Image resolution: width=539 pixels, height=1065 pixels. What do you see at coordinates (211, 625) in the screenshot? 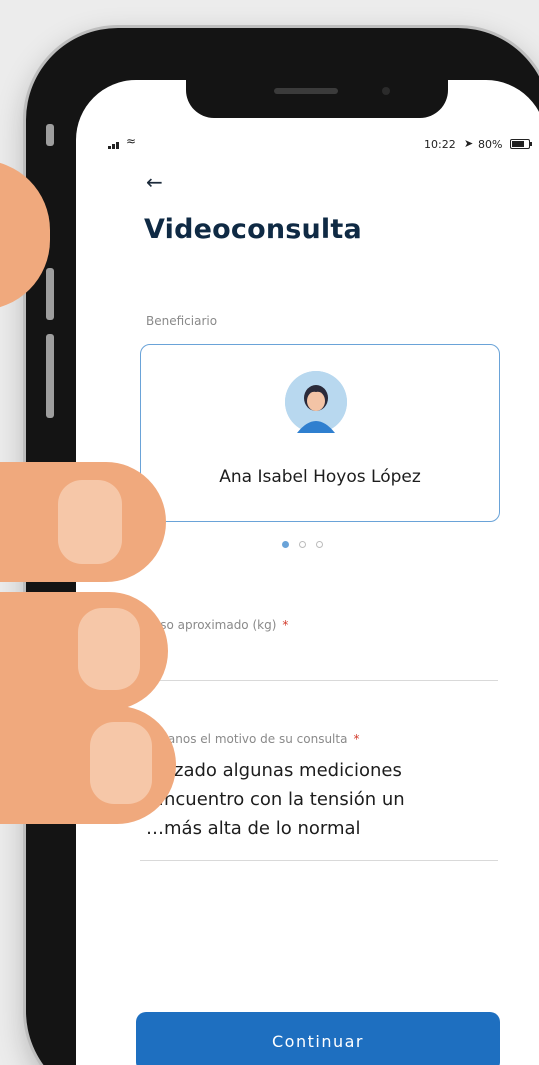
I see `weight-label-text: Peso aproximado (kg)` at bounding box center [211, 625].